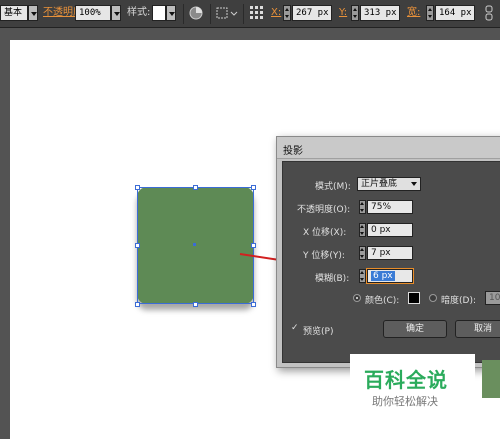 The image size is (500, 439). What do you see at coordinates (325, 233) in the screenshot?
I see `x-offset-label: X 位移(X):` at bounding box center [325, 233].